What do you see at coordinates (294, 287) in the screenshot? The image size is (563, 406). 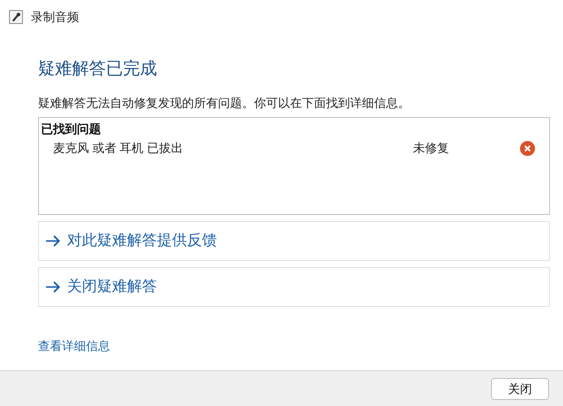 I see `command-link: 关闭疑难解答` at bounding box center [294, 287].